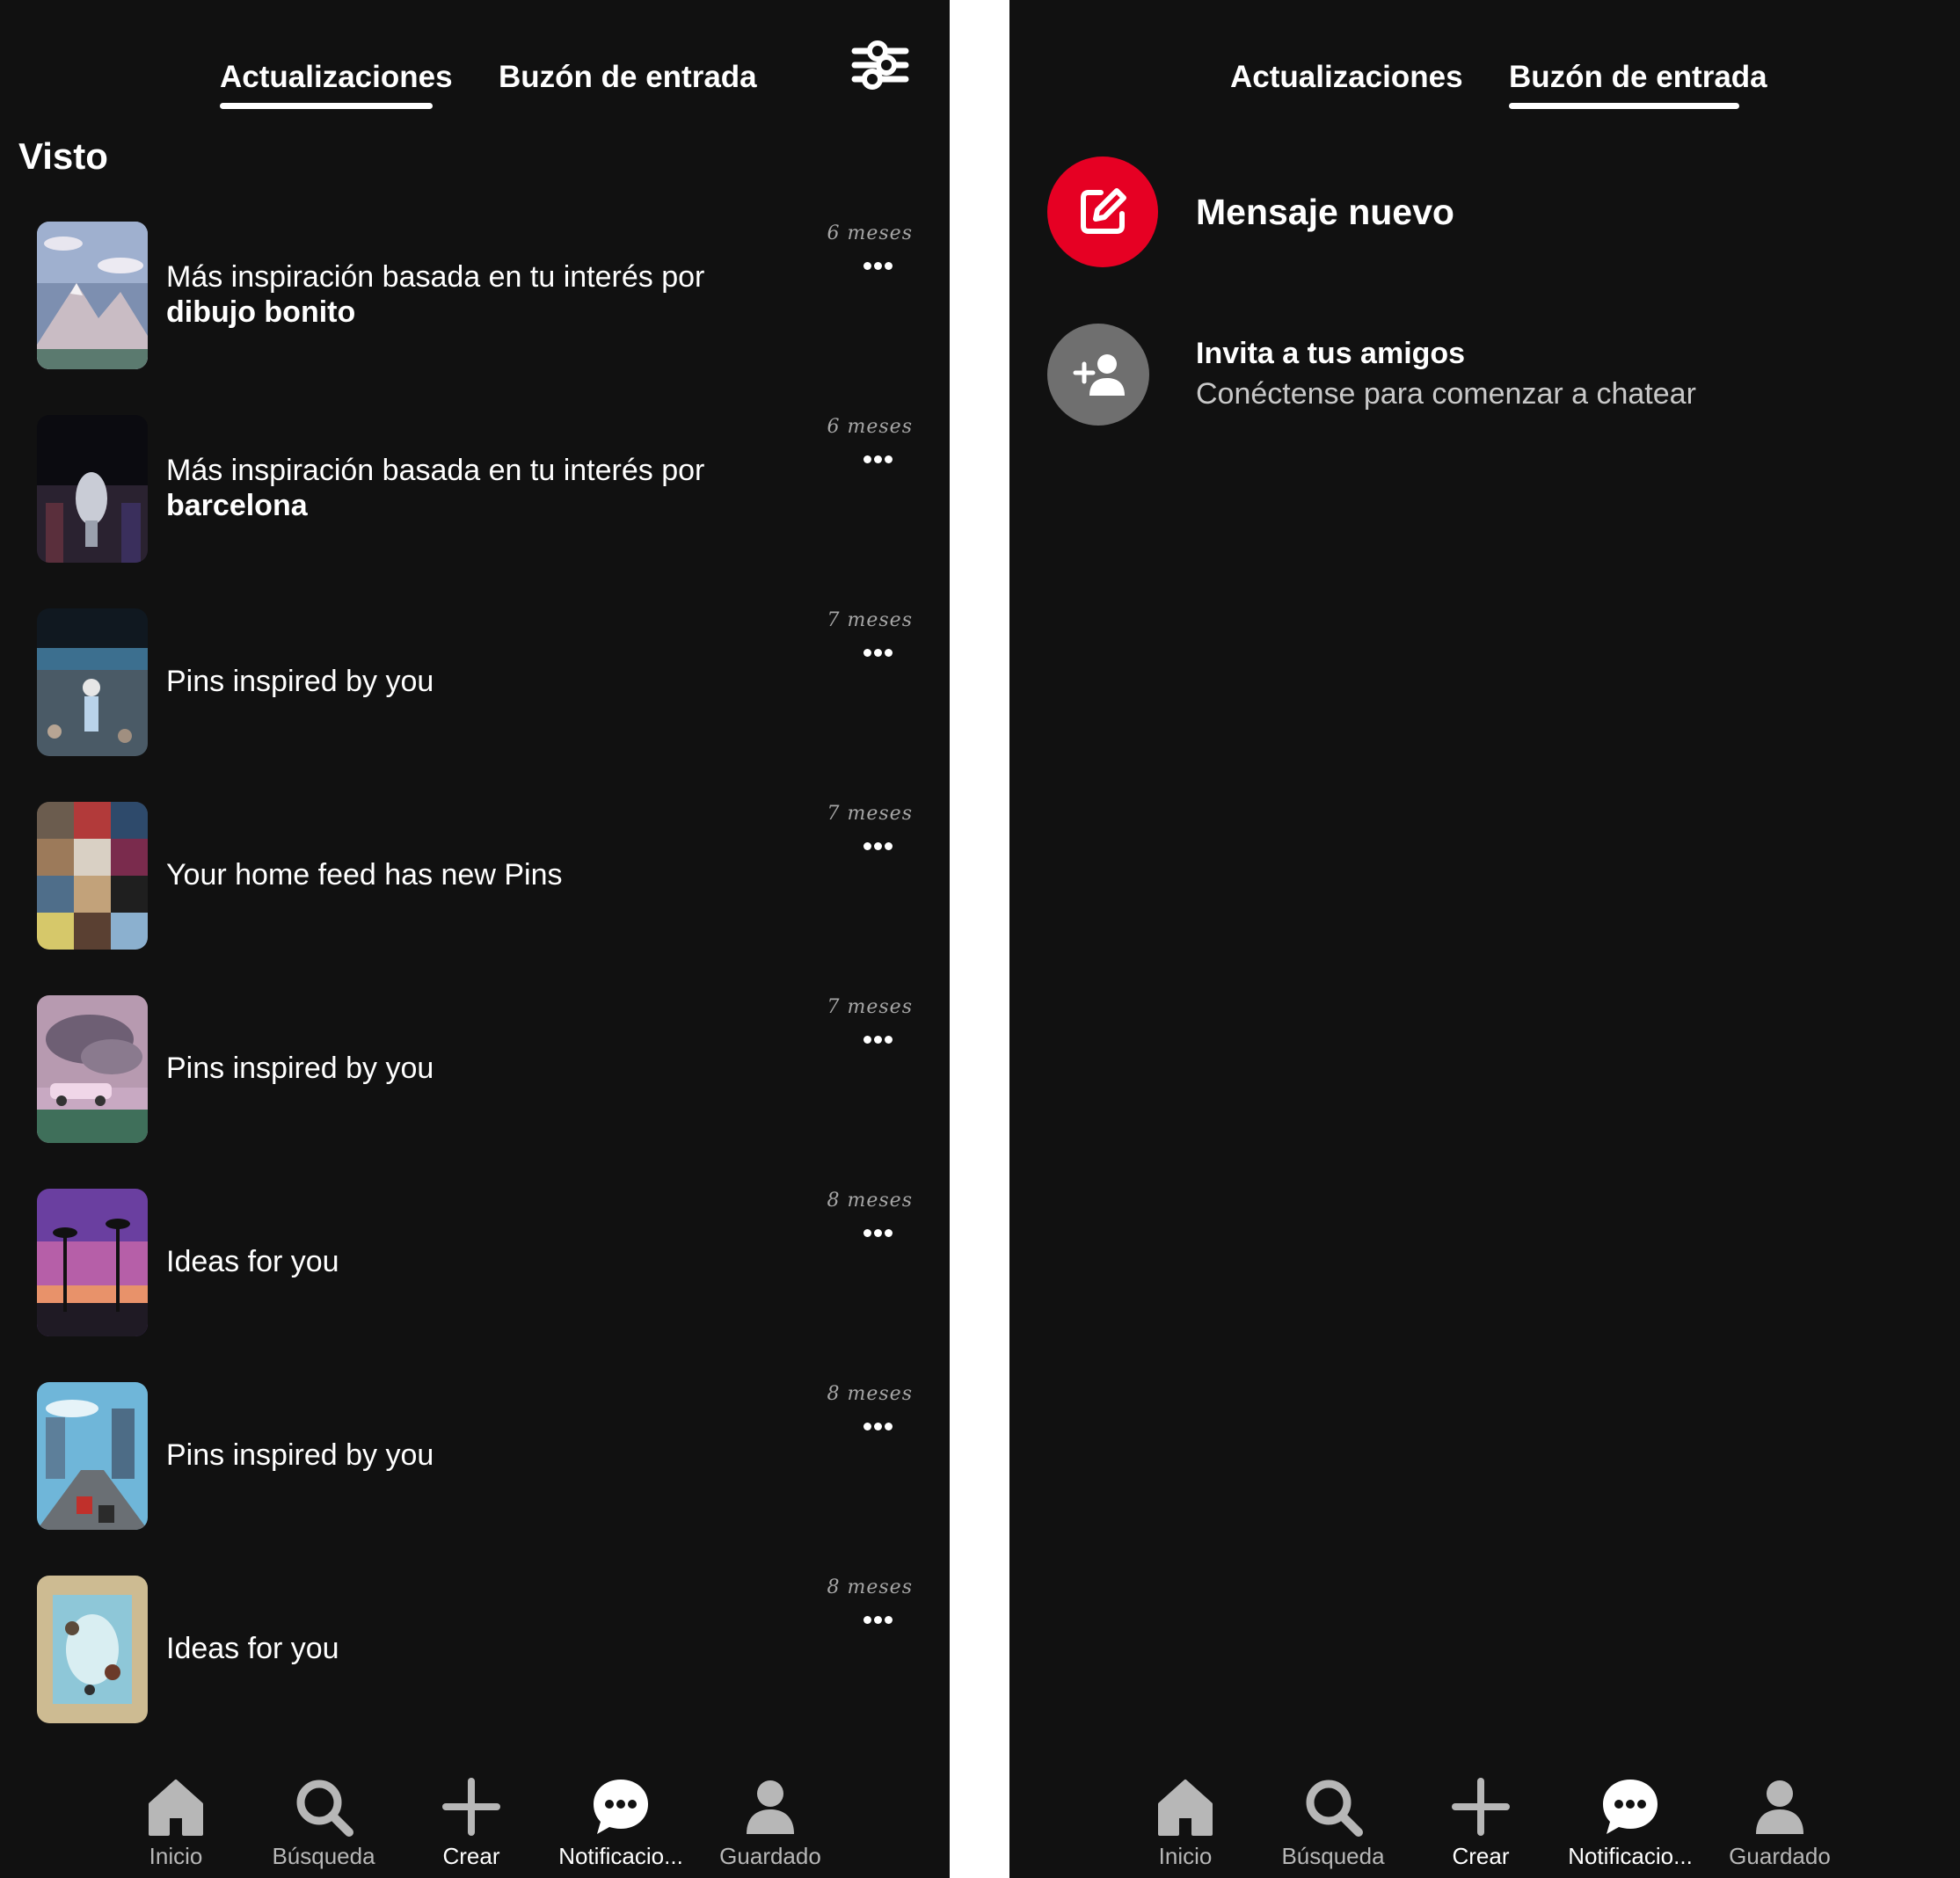 The image size is (1960, 1878). Describe the element at coordinates (237, 505) in the screenshot. I see `notification-topic: barcelona` at that location.